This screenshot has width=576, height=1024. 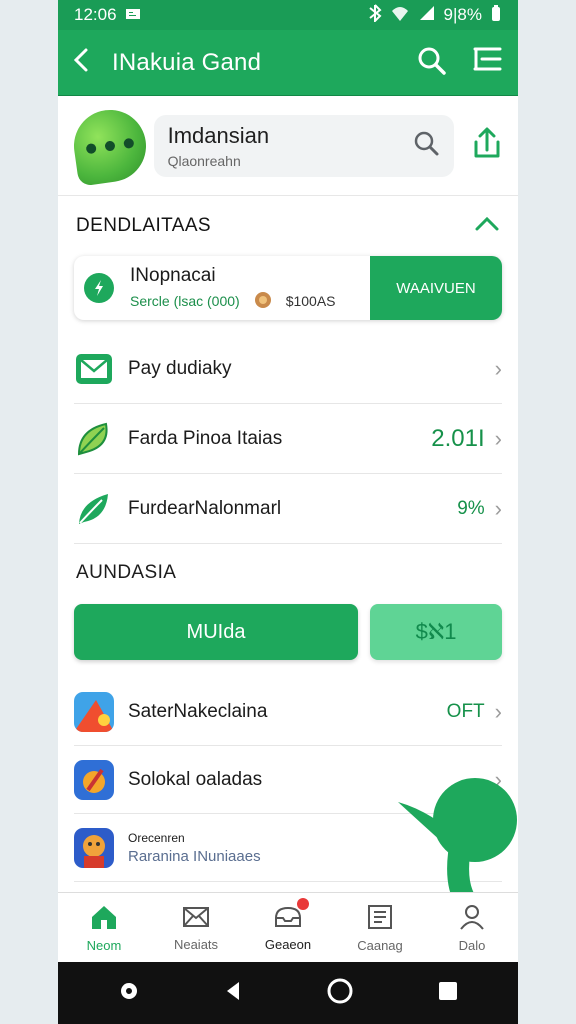 What do you see at coordinates (496, 15) in the screenshot?
I see `battery-icon` at bounding box center [496, 15].